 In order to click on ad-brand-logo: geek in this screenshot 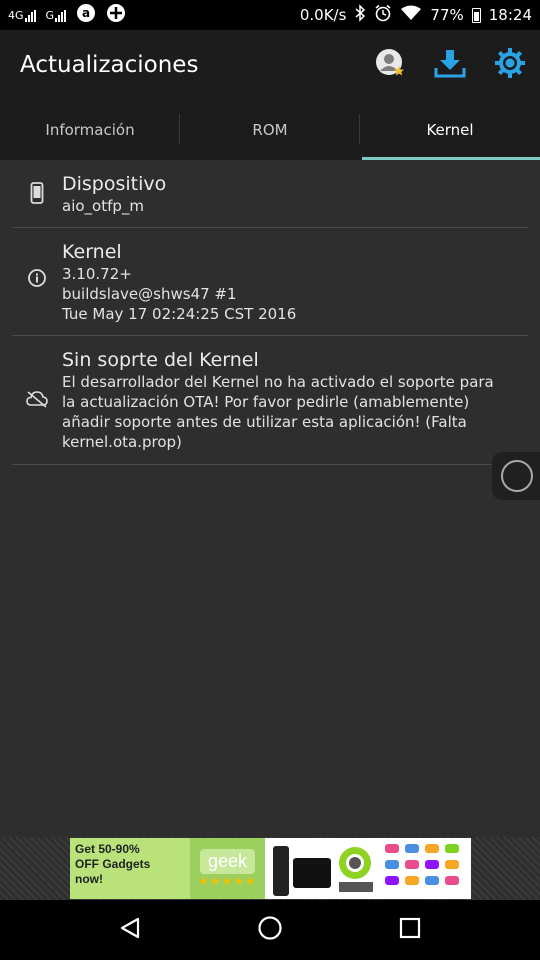, I will do `click(227, 861)`.